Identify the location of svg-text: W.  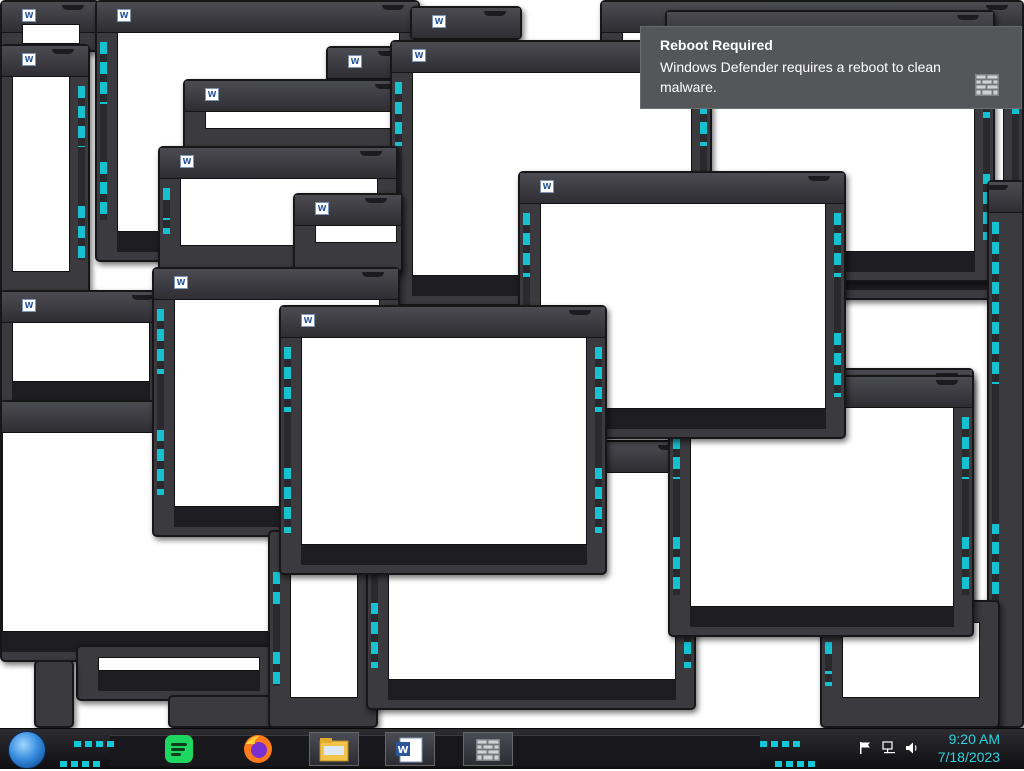
(402, 750).